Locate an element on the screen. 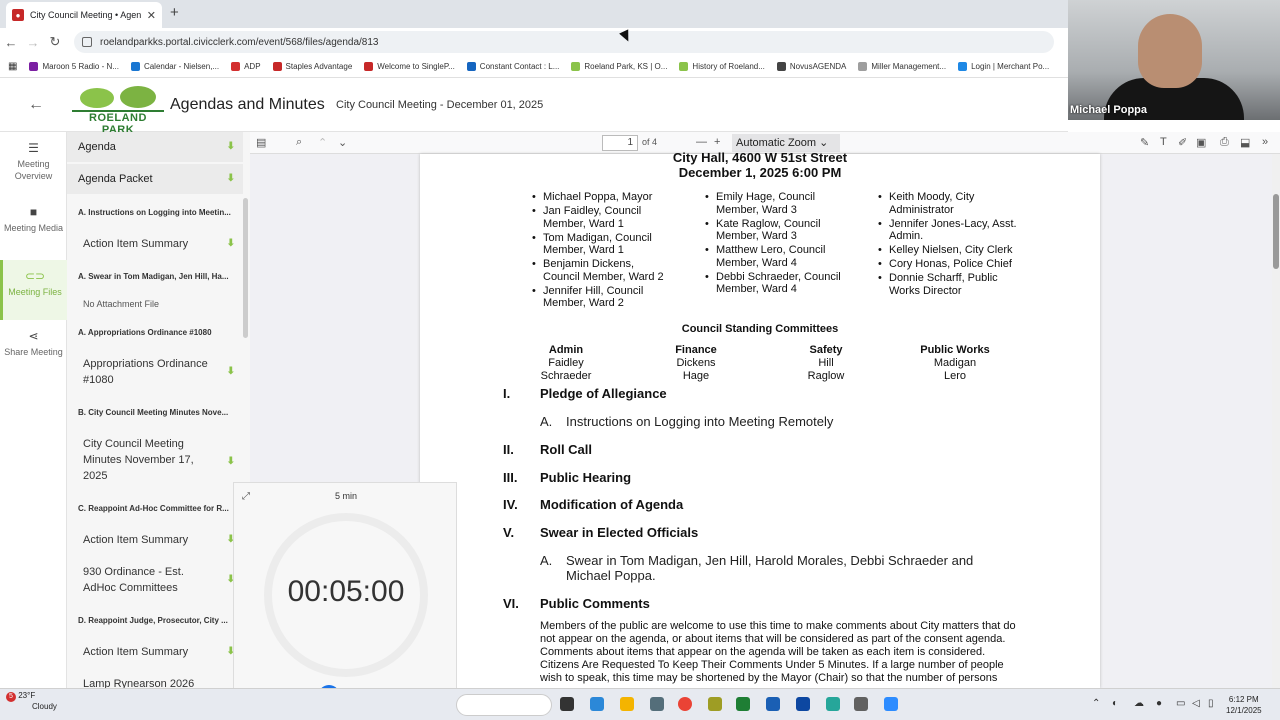 Image resolution: width=1280 pixels, height=720 pixels. tools-menu-icon: » is located at coordinates (1265, 142).